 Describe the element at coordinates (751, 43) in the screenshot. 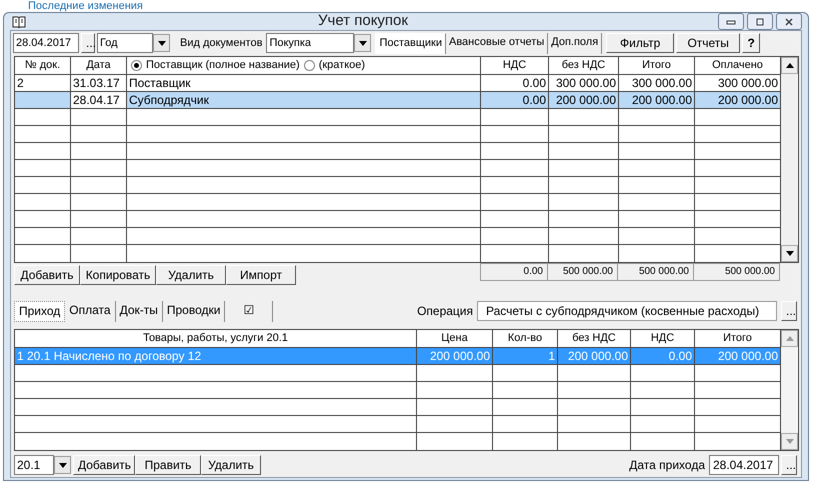

I see `help-button: ?` at that location.